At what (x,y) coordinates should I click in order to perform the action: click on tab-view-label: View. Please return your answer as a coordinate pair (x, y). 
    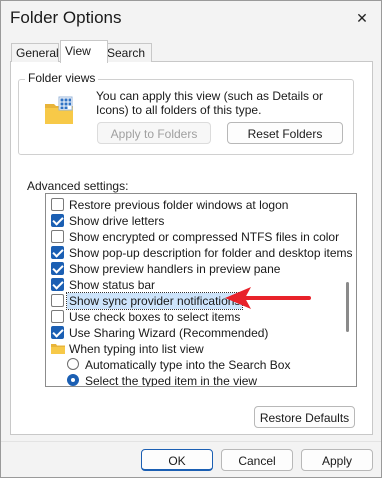
    Looking at the image, I should click on (78, 51).